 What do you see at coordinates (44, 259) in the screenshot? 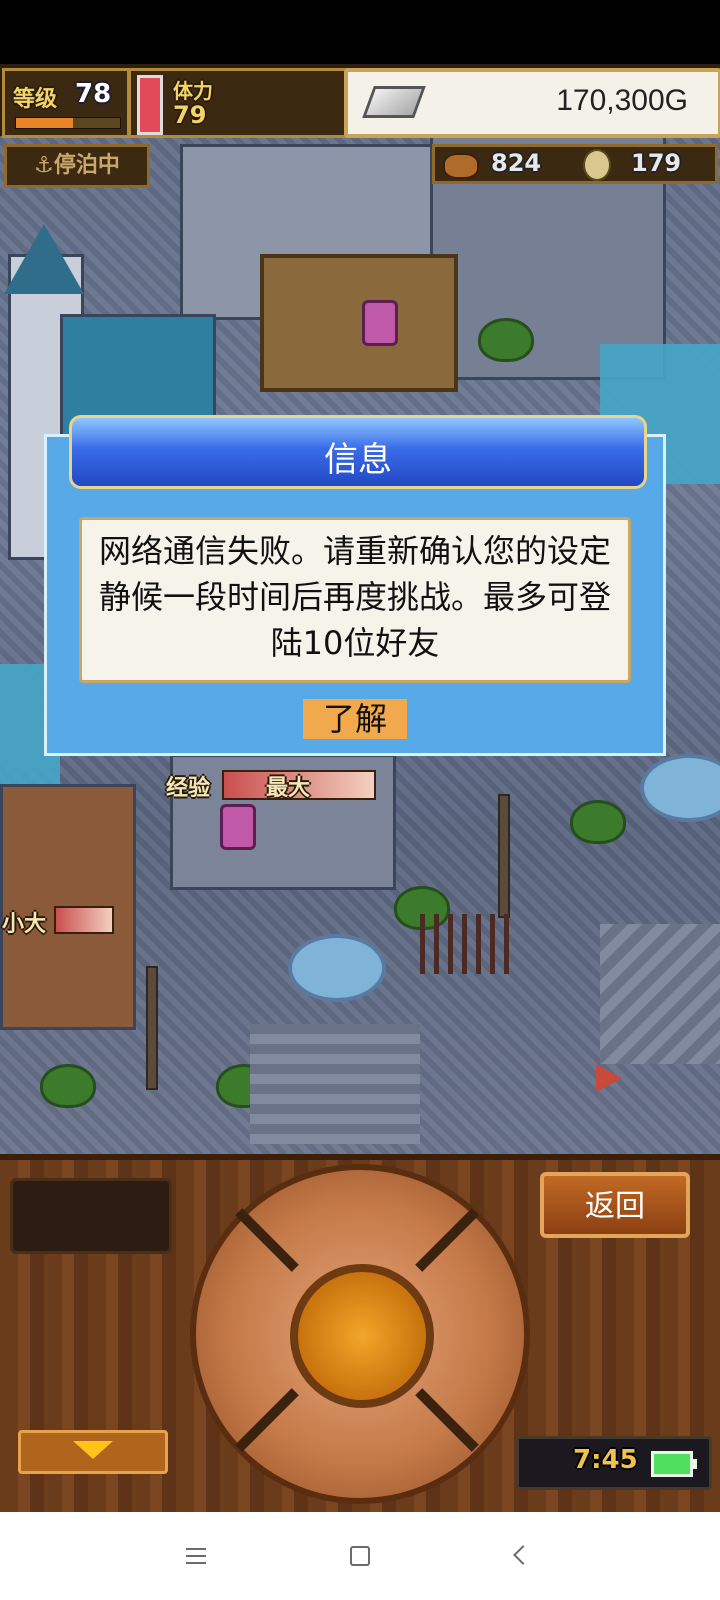
I see `tower-roof` at bounding box center [44, 259].